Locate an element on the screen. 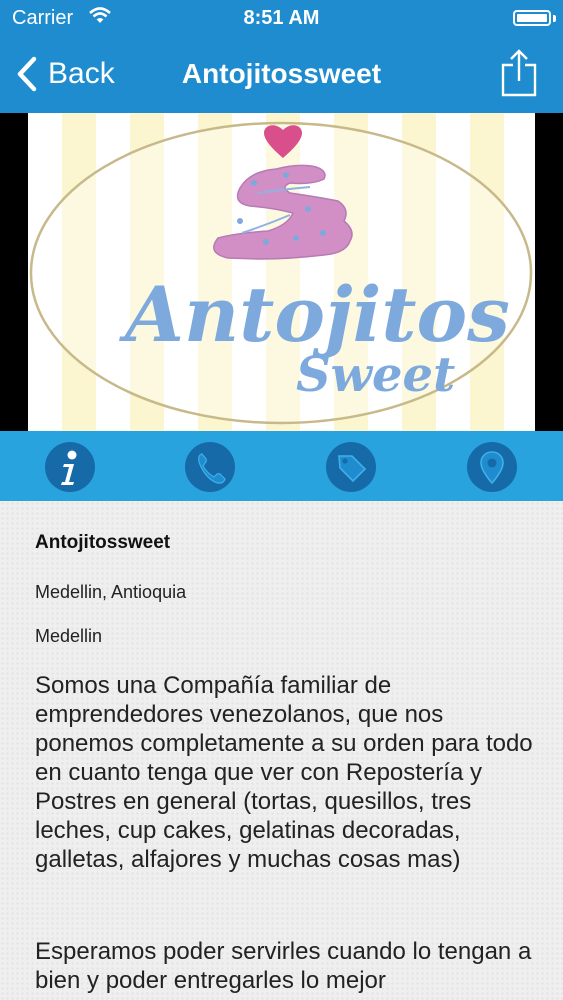 The width and height of the screenshot is (563, 1000). tag-button is located at coordinates (351, 467).